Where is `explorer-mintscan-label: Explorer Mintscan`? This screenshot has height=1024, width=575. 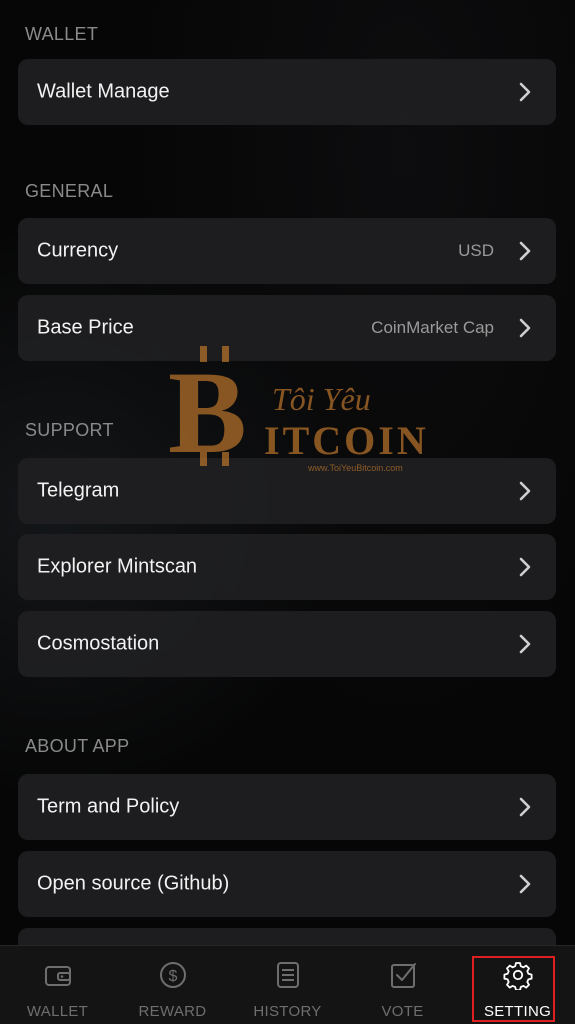
explorer-mintscan-label: Explorer Mintscan is located at coordinates (117, 566).